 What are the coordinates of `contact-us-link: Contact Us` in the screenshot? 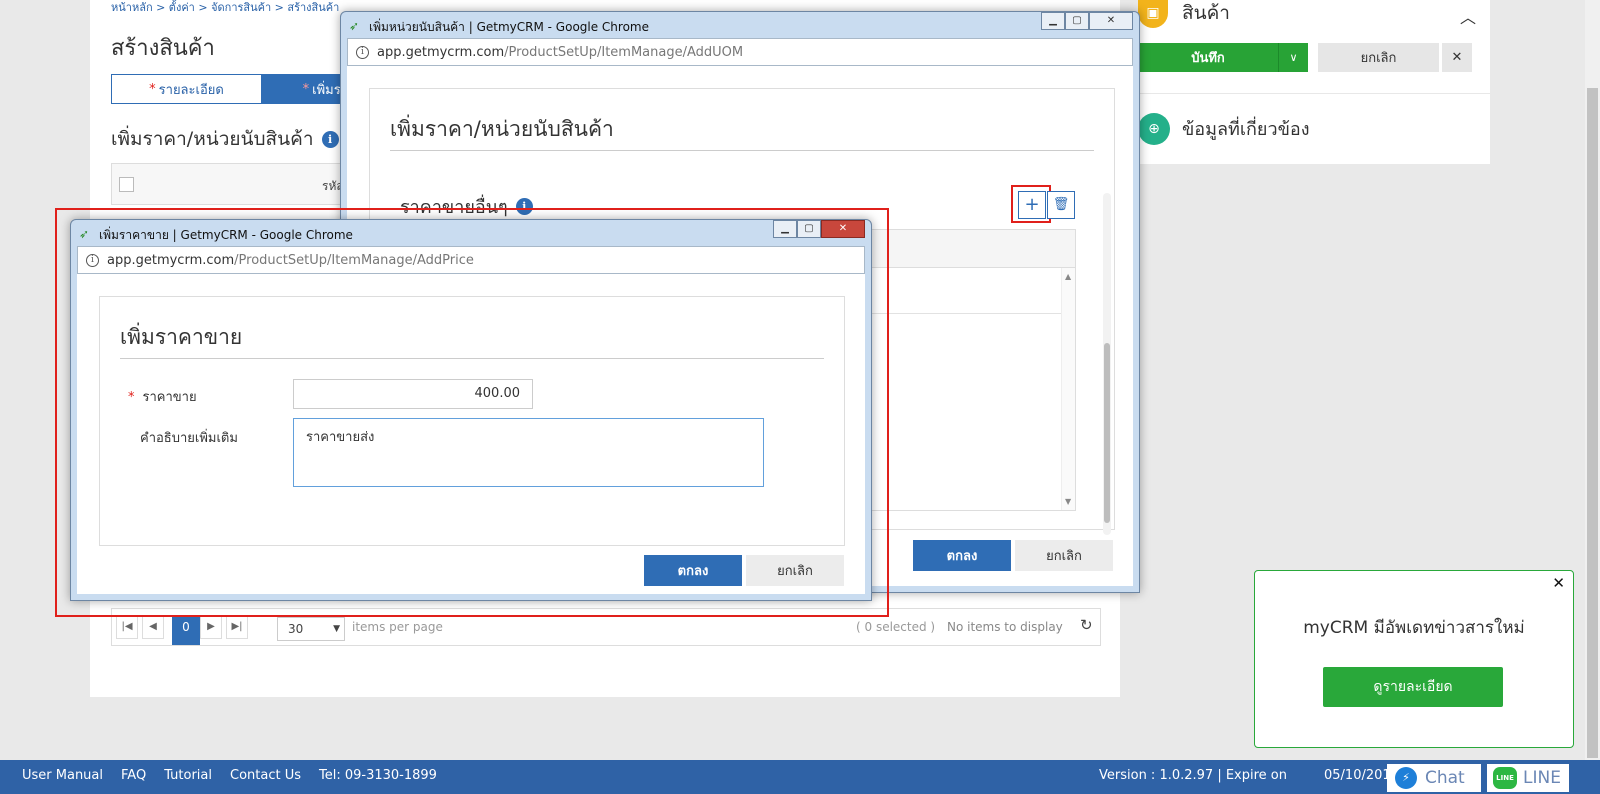 It's located at (265, 775).